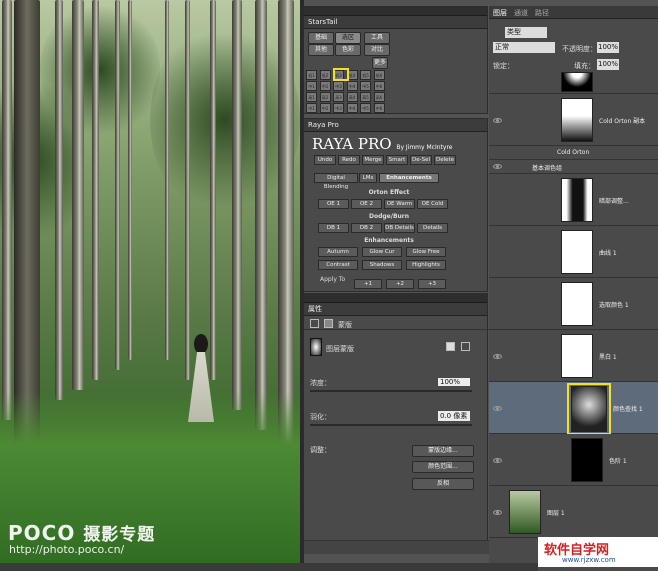  I want to click on density-slider, so click(391, 391).